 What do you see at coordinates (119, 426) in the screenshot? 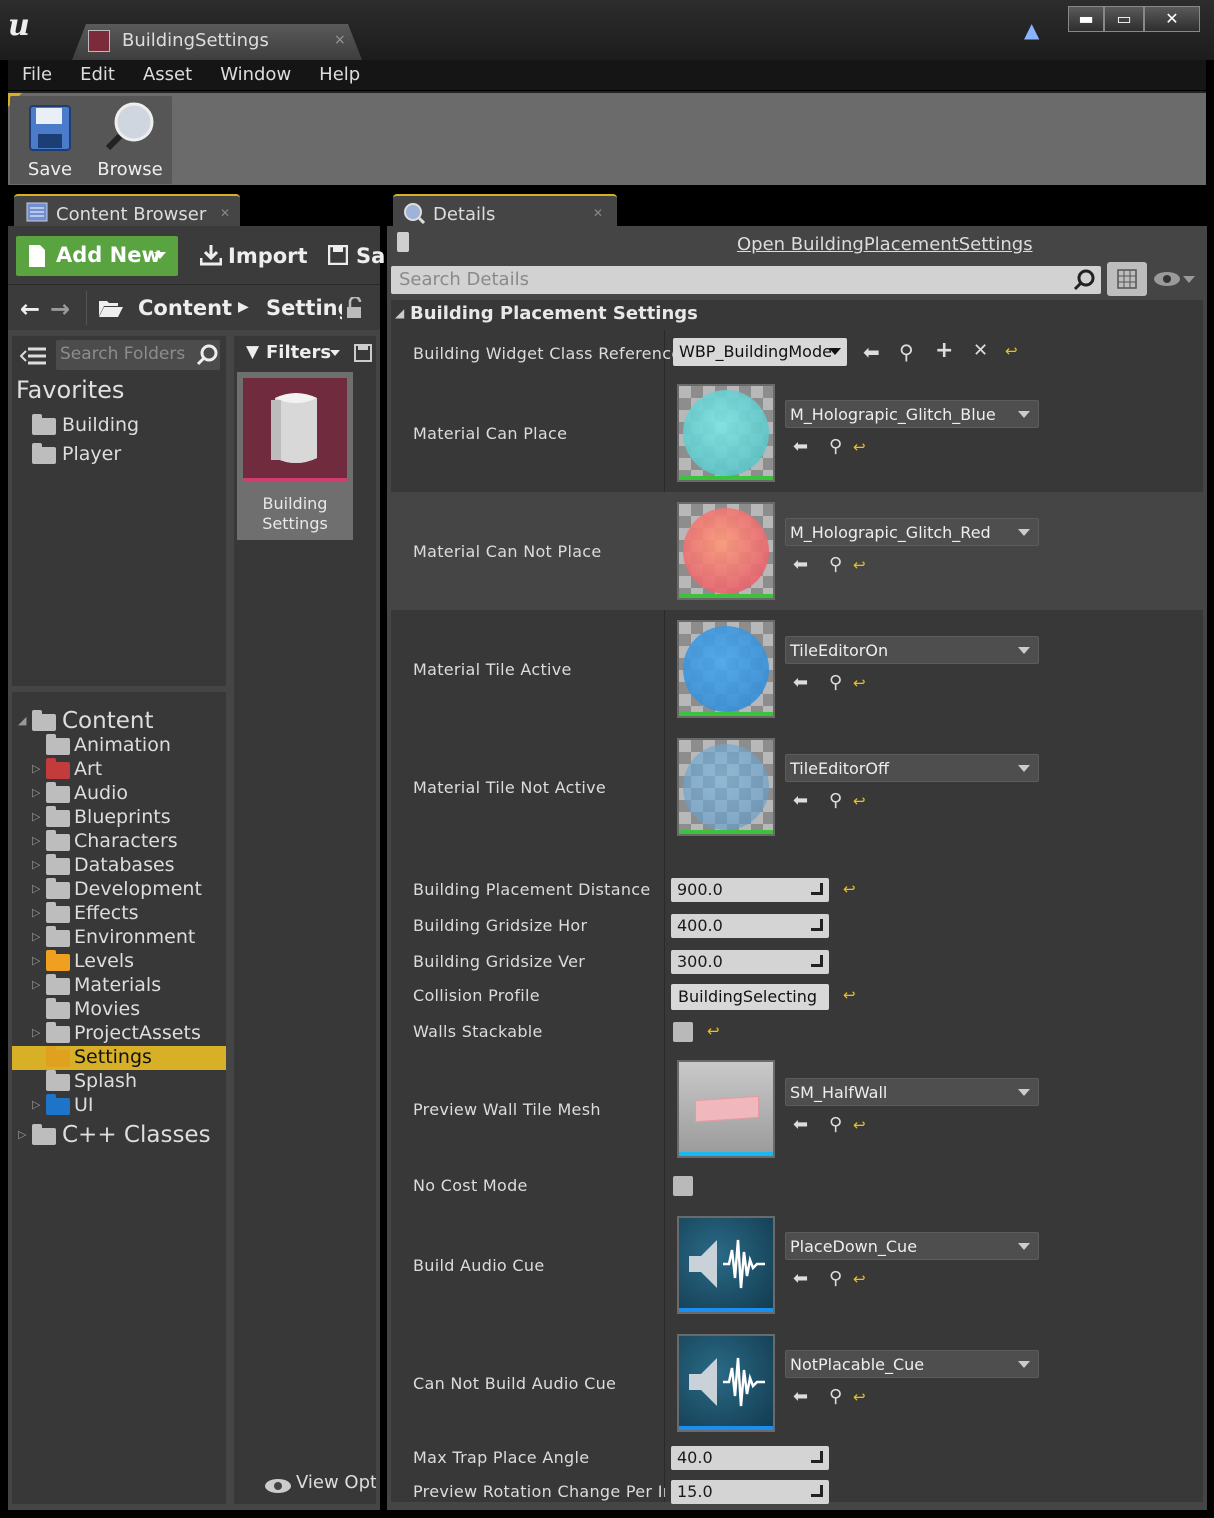
I see `favorite-building: Building` at bounding box center [119, 426].